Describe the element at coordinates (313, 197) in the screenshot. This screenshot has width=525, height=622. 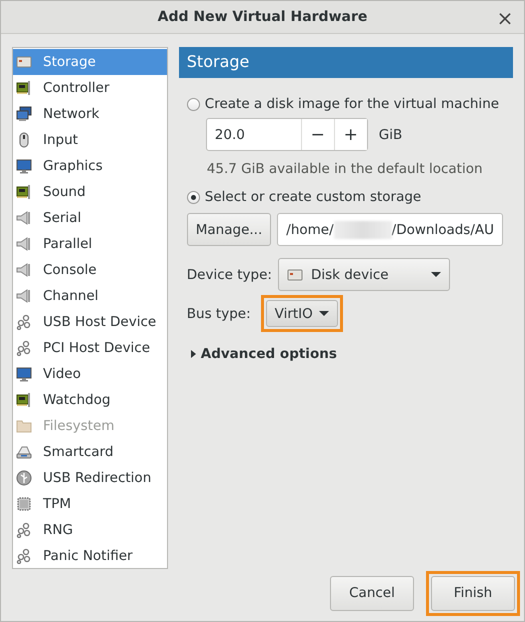
I see `radio-label: Select or create custom storage` at that location.